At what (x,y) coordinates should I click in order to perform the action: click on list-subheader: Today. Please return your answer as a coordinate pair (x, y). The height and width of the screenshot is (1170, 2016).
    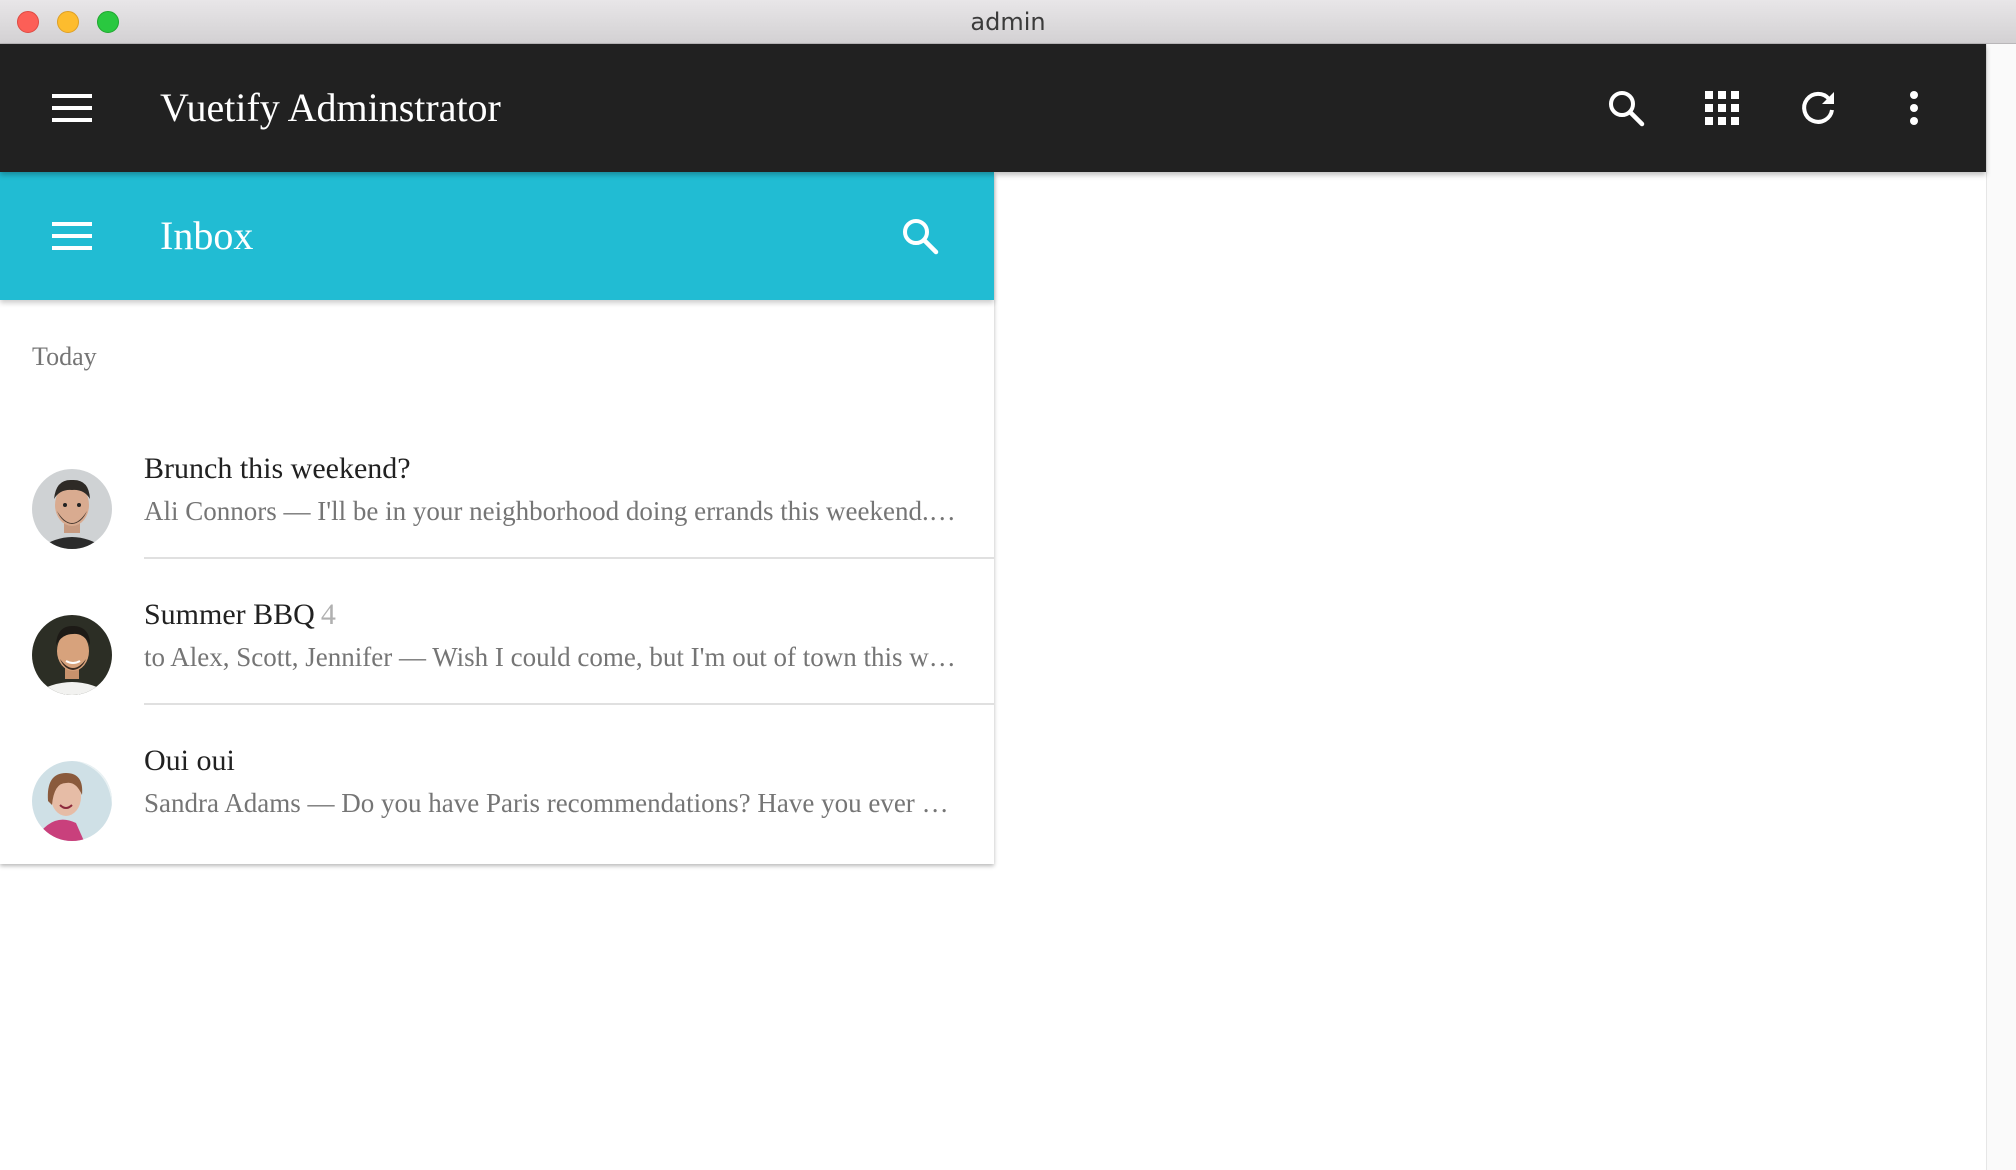
    Looking at the image, I should click on (64, 356).